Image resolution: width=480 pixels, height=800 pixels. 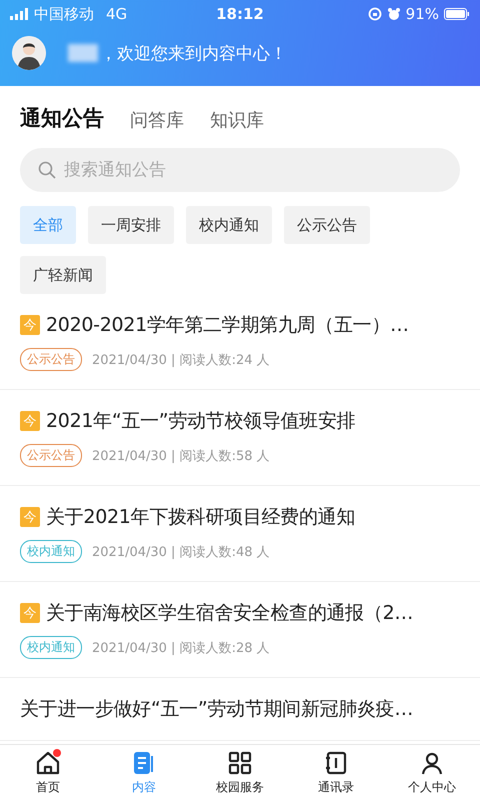 What do you see at coordinates (62, 121) in the screenshot?
I see `category-tab: 通知公告` at bounding box center [62, 121].